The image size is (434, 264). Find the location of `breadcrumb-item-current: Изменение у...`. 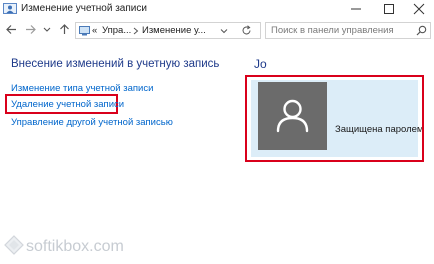

breadcrumb-item-current: Изменение у... is located at coordinates (174, 30).